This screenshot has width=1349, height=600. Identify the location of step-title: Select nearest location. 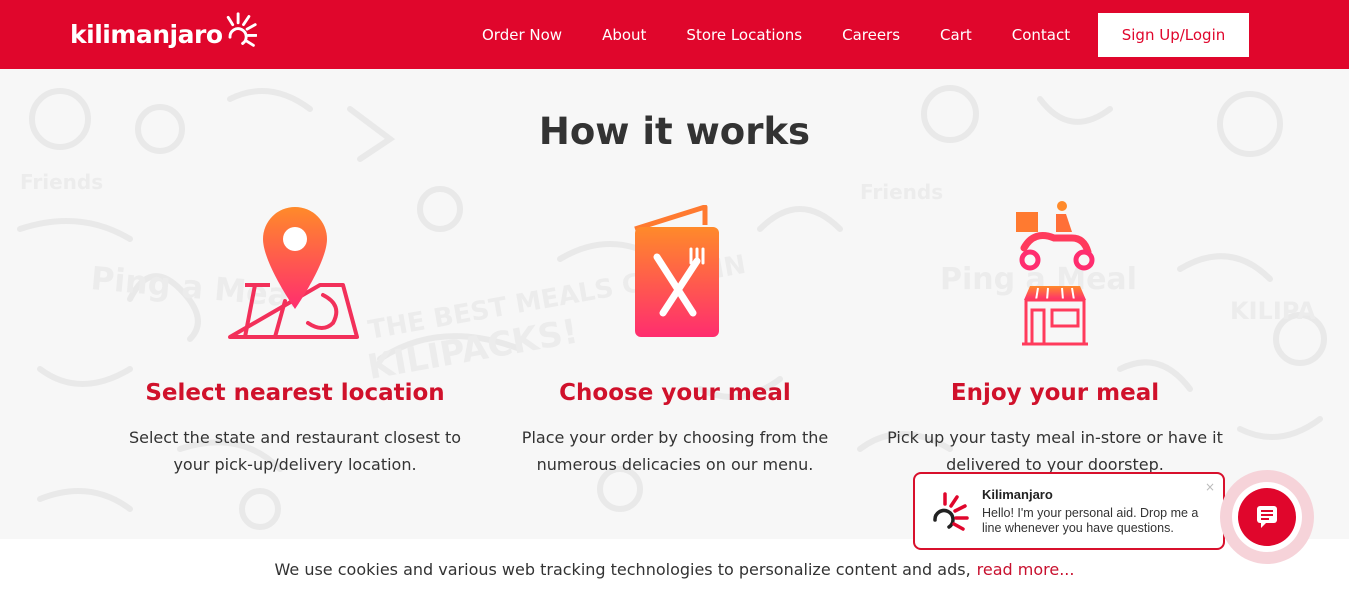
(295, 393).